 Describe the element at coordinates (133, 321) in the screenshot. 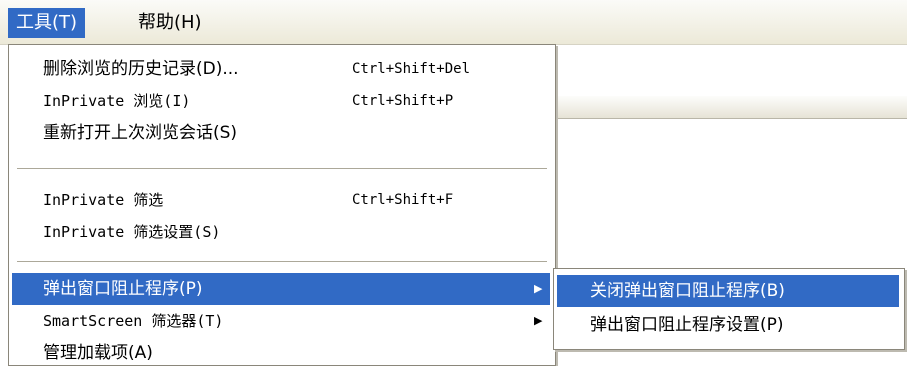

I see `menu-item-label: SmartScreen 筛选器(T)` at that location.